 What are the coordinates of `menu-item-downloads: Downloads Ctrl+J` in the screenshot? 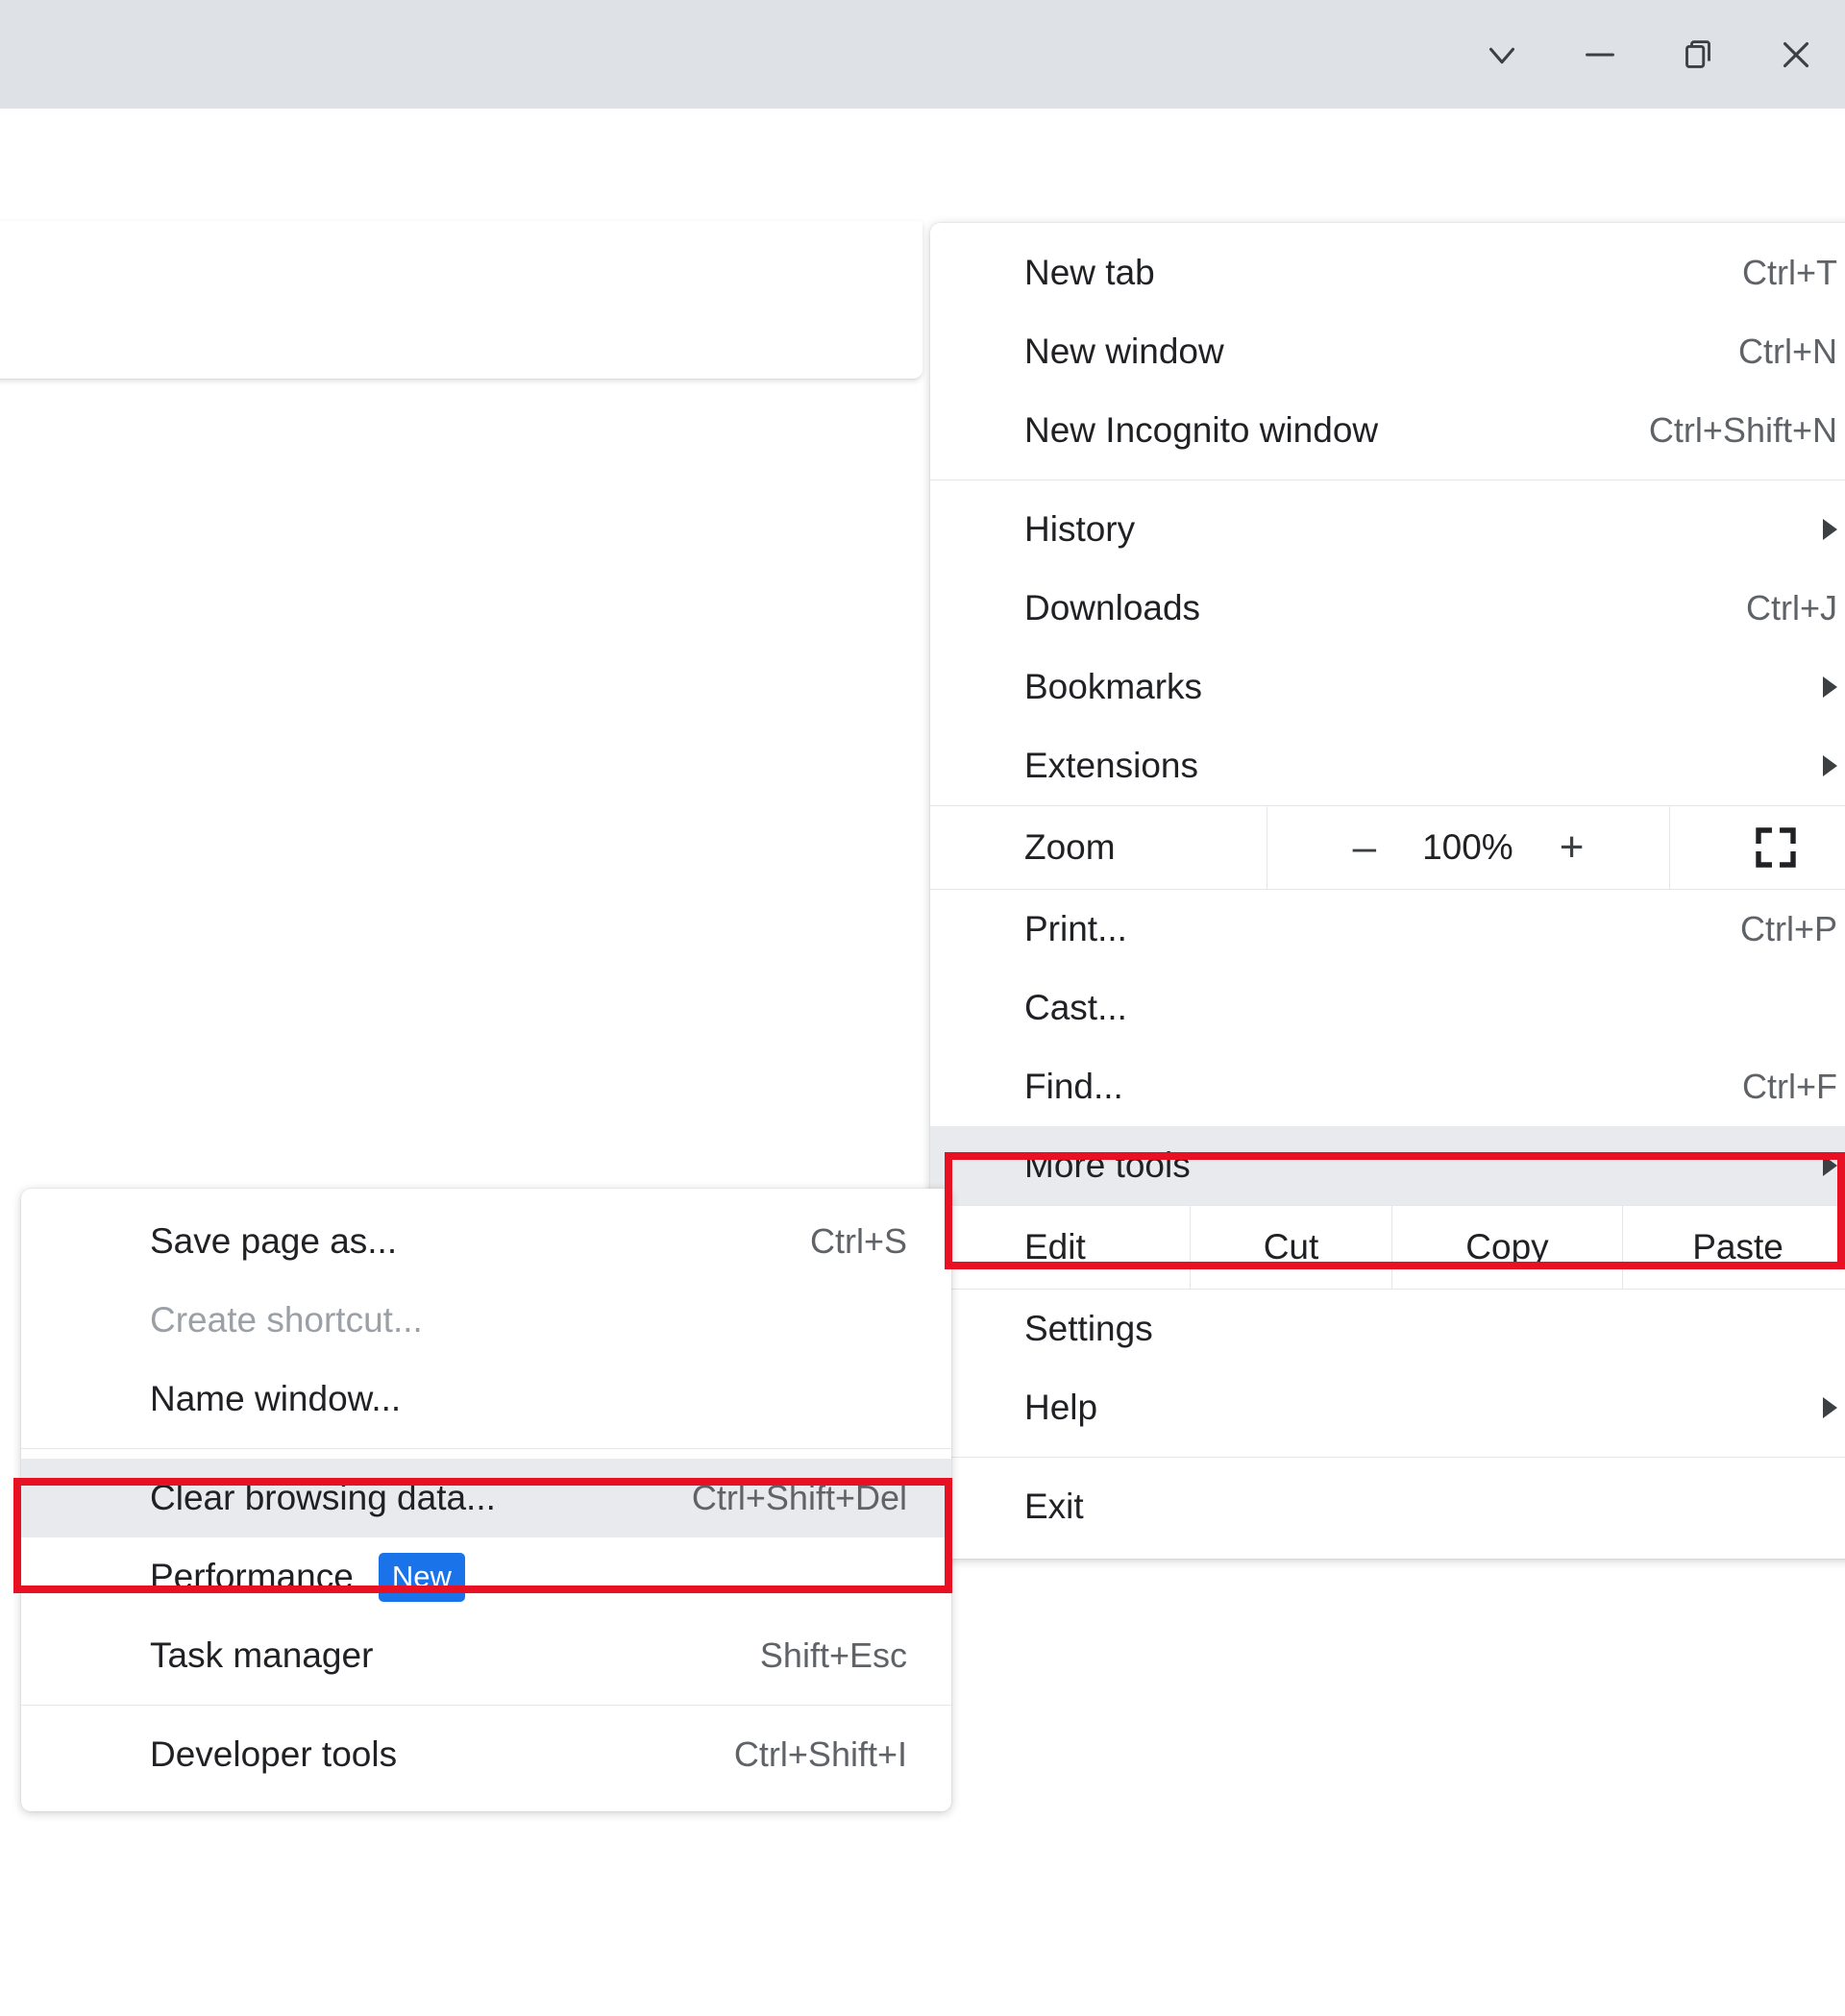 It's located at (1387, 608).